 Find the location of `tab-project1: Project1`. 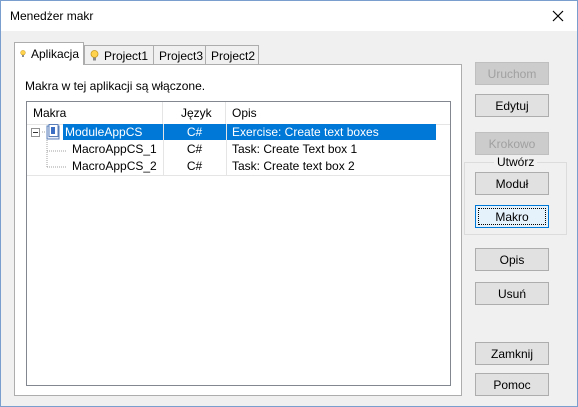

tab-project1: Project1 is located at coordinates (119, 55).